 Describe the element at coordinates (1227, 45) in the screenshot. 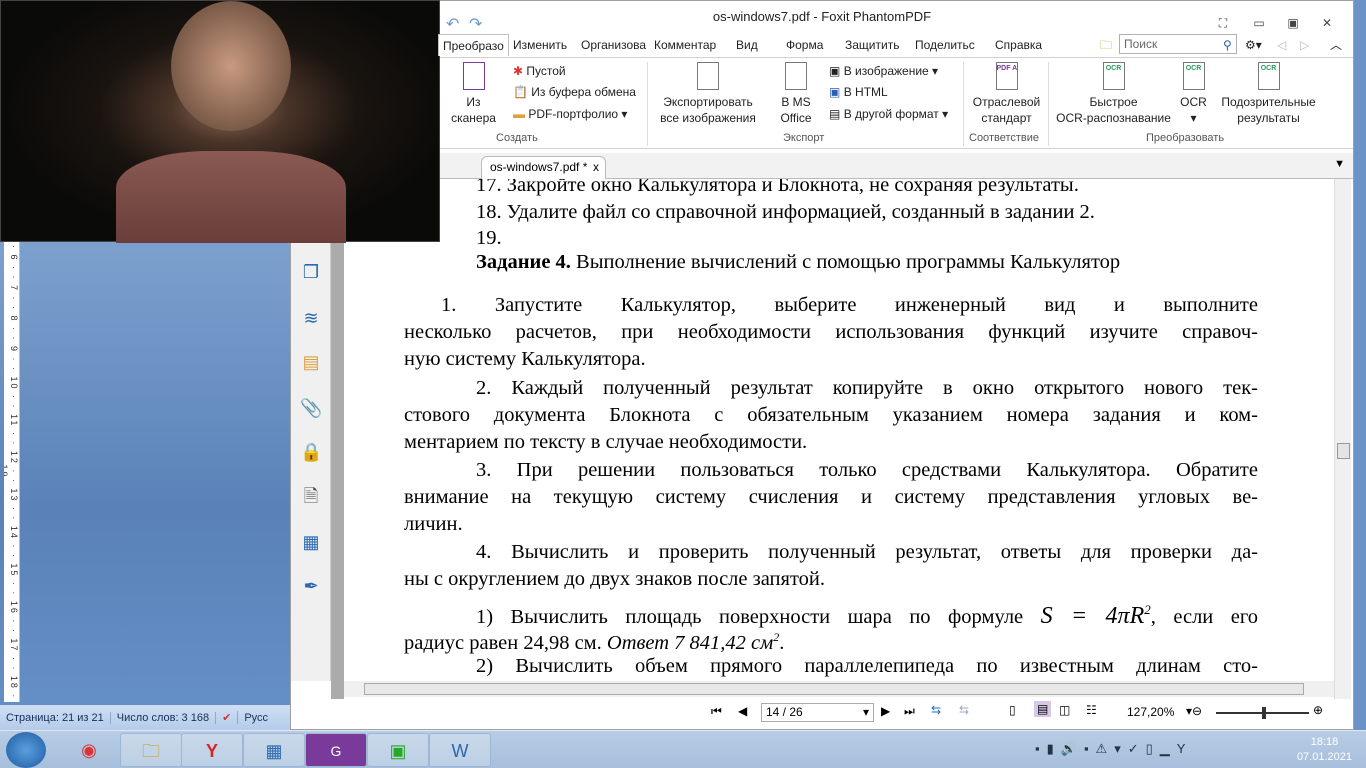

I see `search-icon: ⚲` at that location.